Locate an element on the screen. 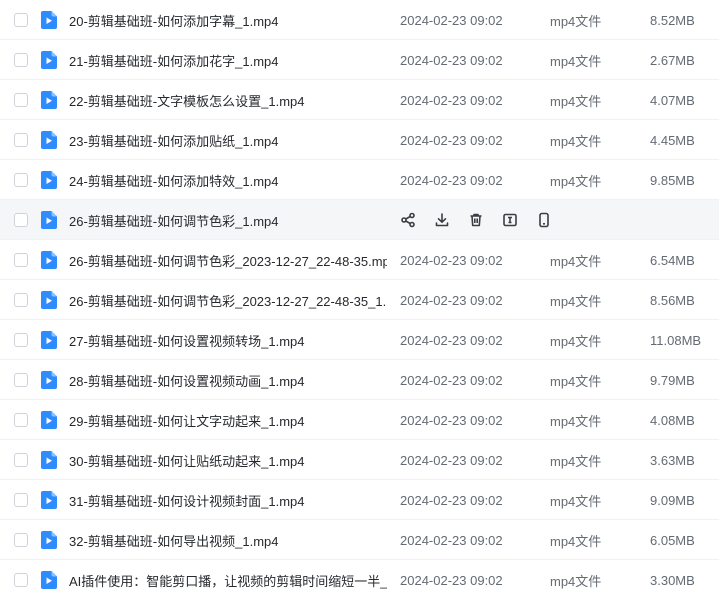  file-size: 9.09MB is located at coordinates (672, 500).